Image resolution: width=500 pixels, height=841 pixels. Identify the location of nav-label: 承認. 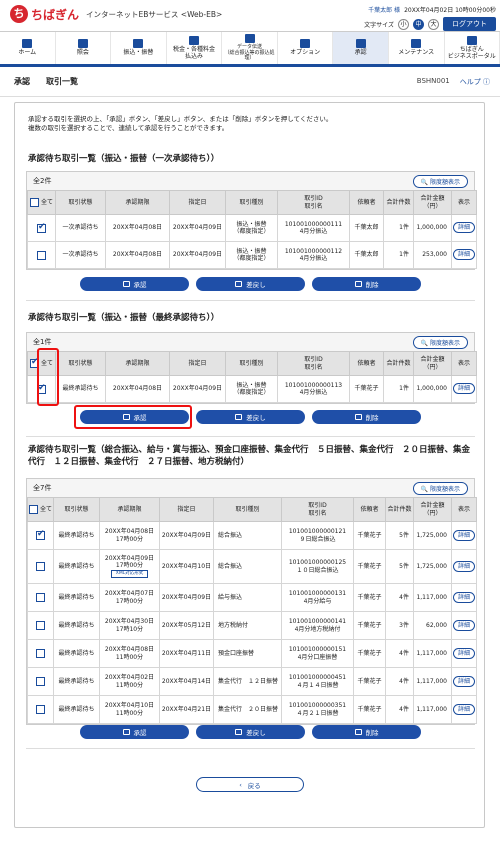
(360, 53).